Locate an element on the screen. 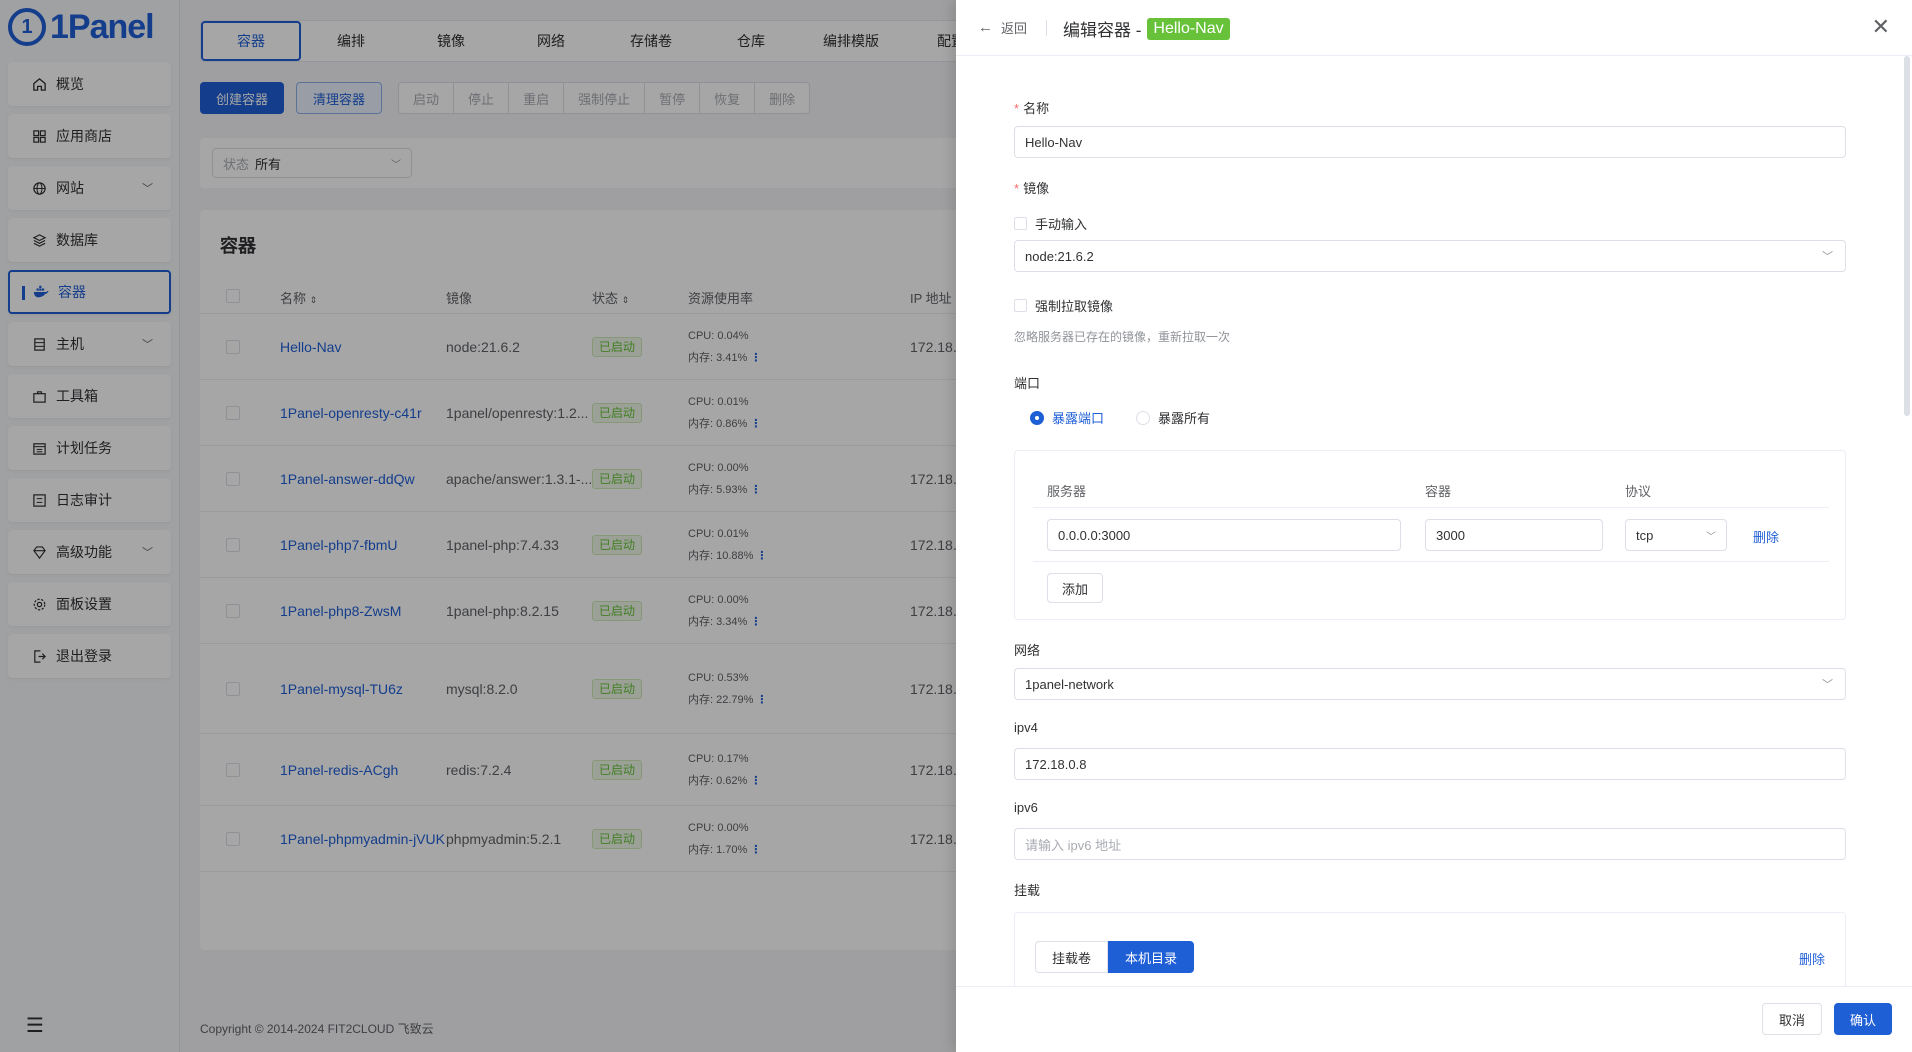  force-pull-label: 强制拉取镜像 is located at coordinates (1074, 306).